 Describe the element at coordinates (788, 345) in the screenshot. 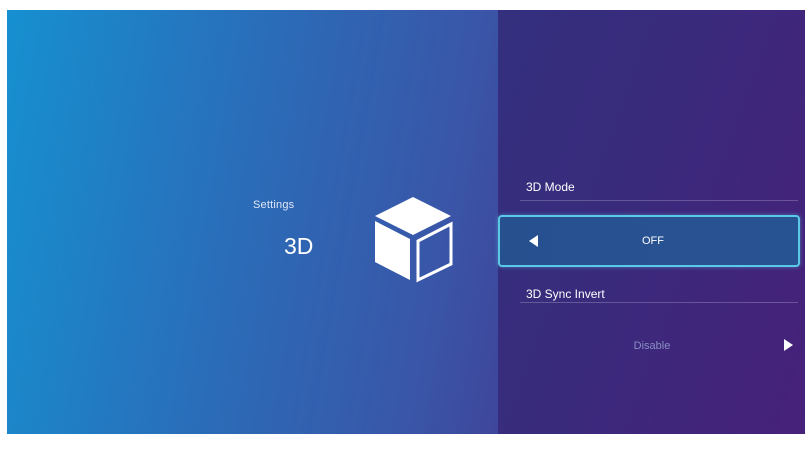

I see `arrow-right-icon` at that location.